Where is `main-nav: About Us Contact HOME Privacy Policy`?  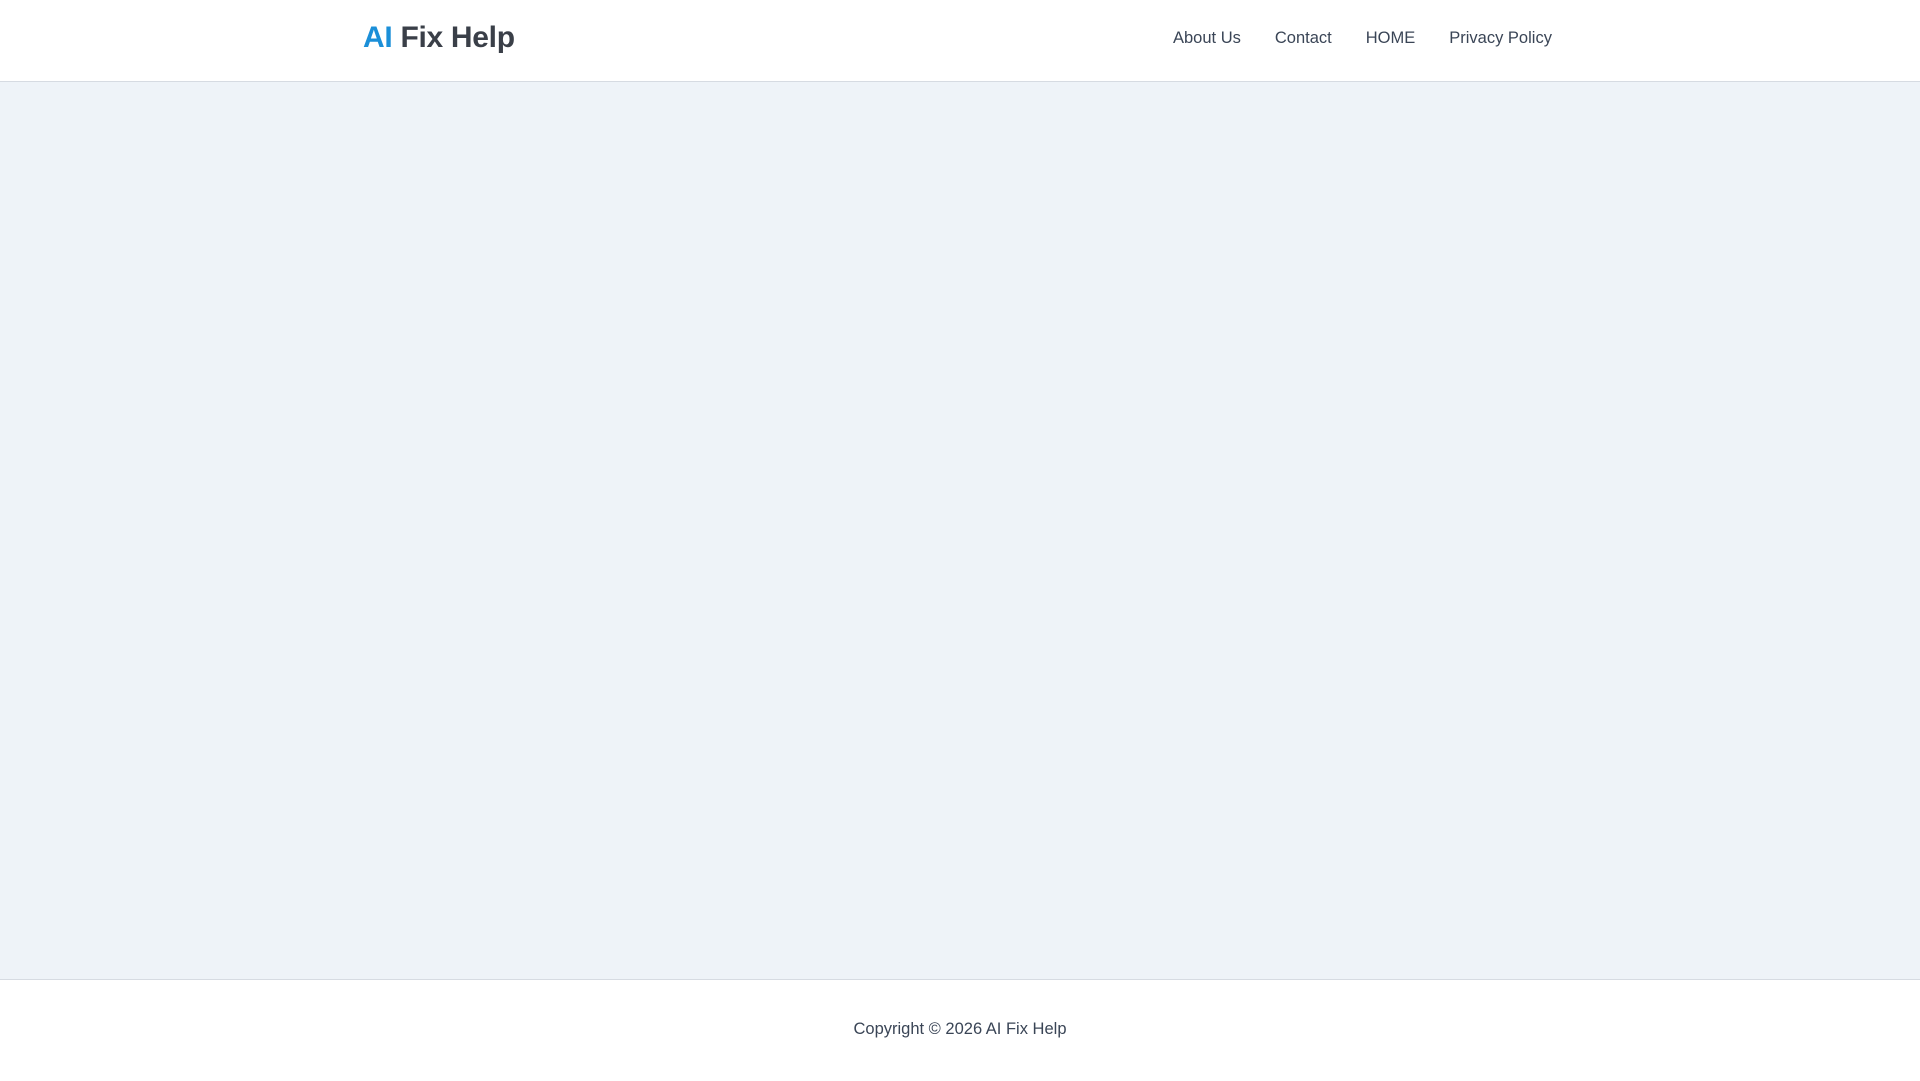 main-nav: About Us Contact HOME Privacy Policy is located at coordinates (1362, 38).